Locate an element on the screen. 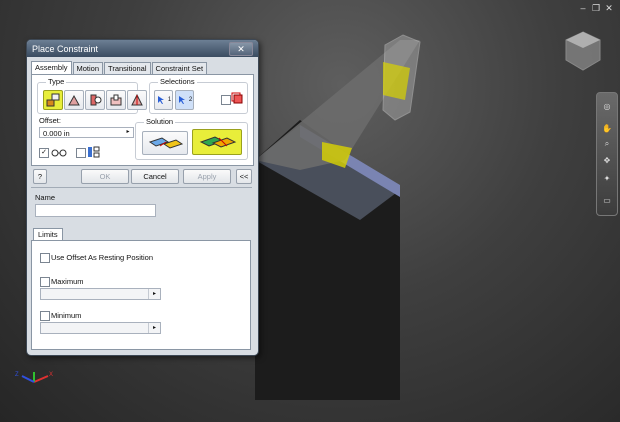  orbit-icon: ✥ is located at coordinates (607, 160).